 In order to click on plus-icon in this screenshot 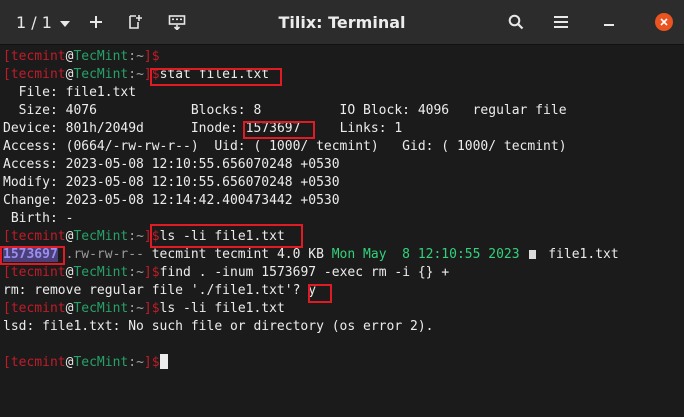, I will do `click(96, 22)`.